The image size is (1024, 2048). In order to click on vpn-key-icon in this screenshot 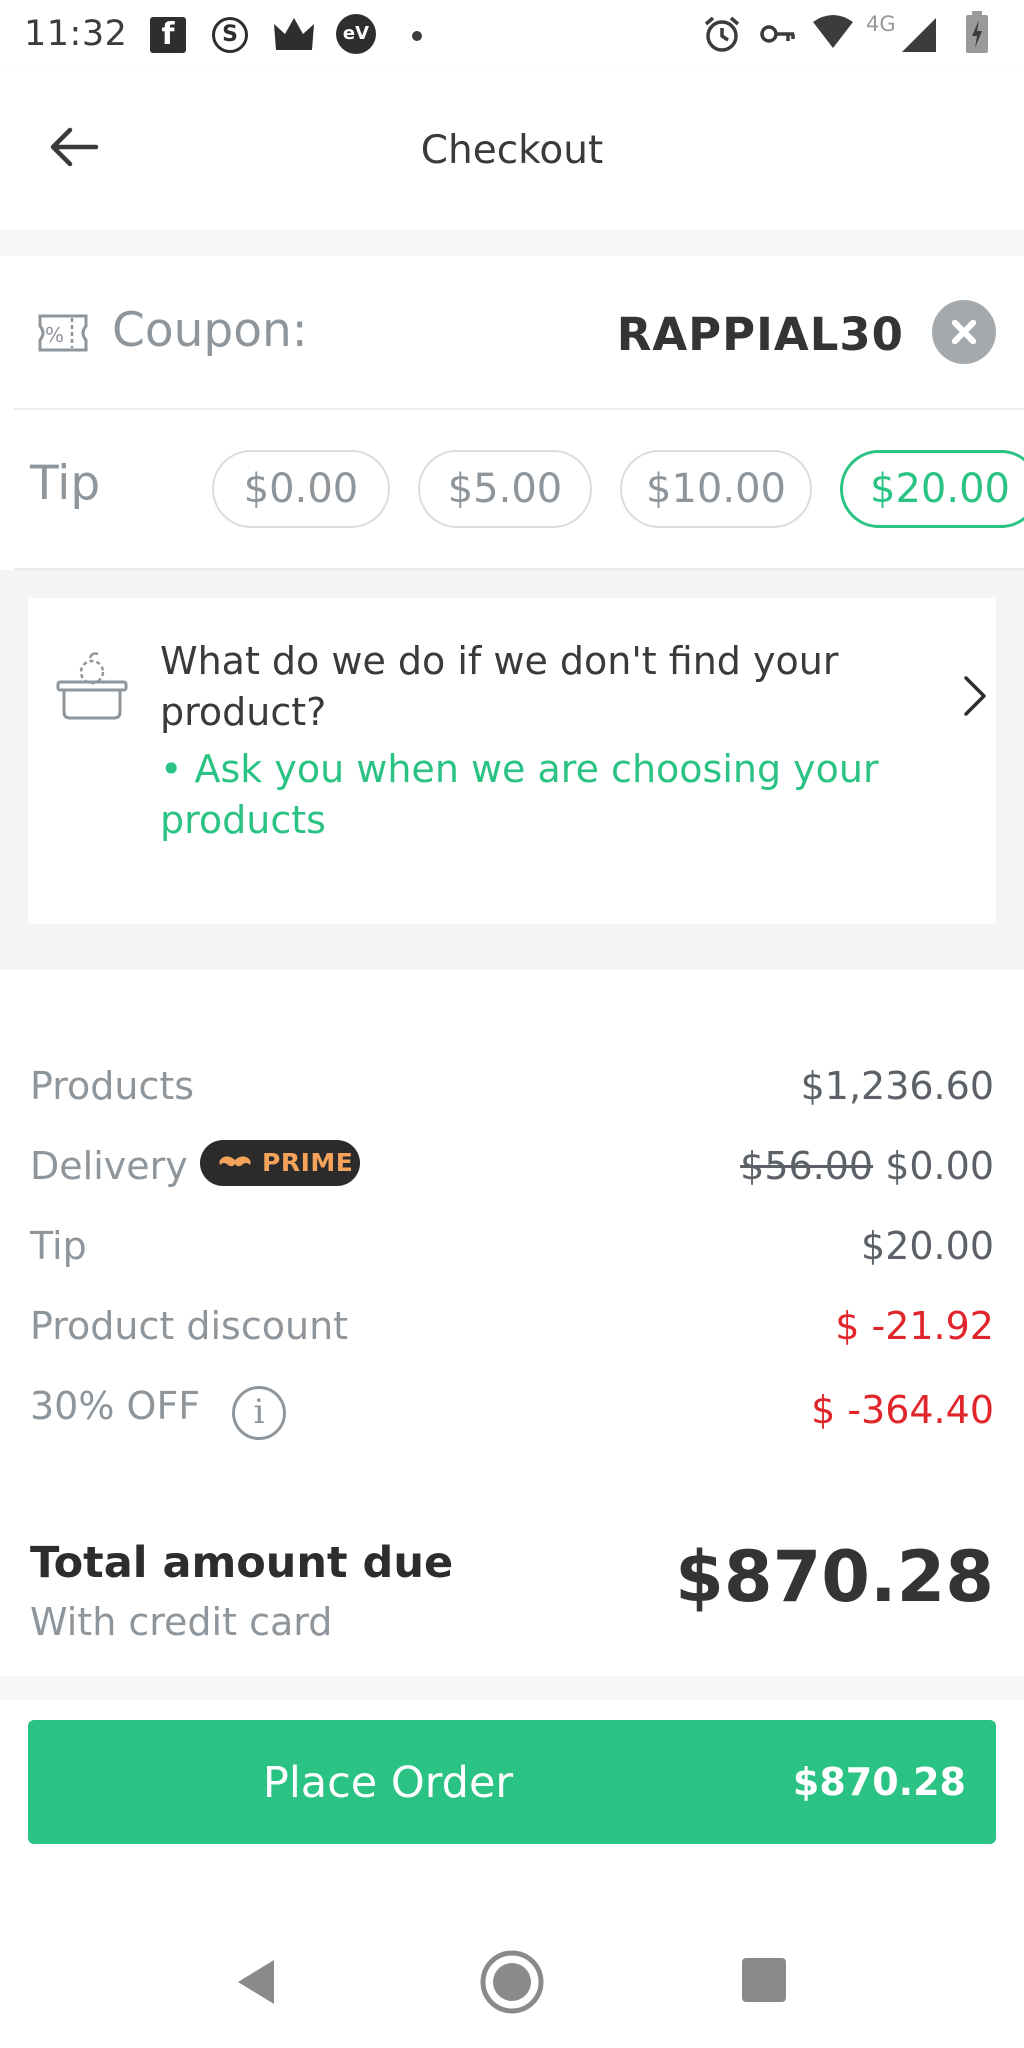, I will do `click(778, 34)`.